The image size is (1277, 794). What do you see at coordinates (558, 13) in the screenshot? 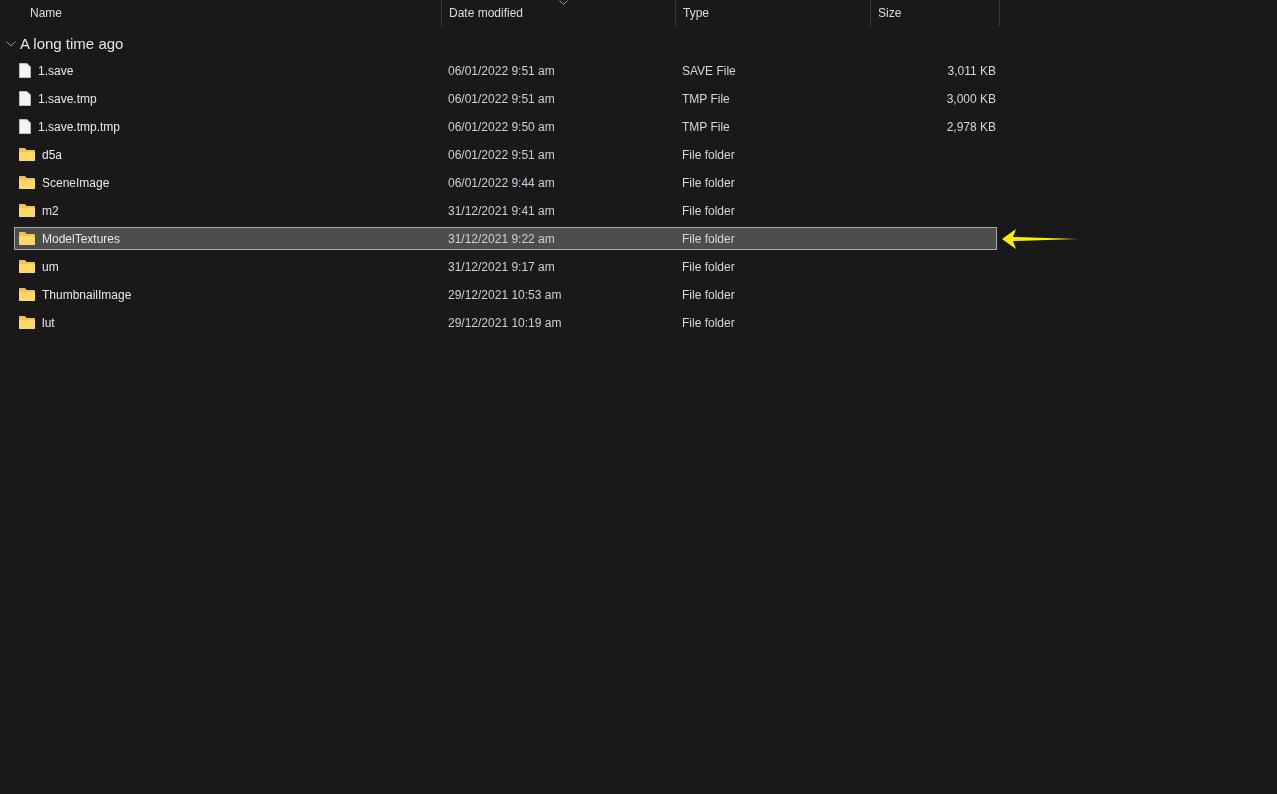
I see `column-header: Date modified` at bounding box center [558, 13].